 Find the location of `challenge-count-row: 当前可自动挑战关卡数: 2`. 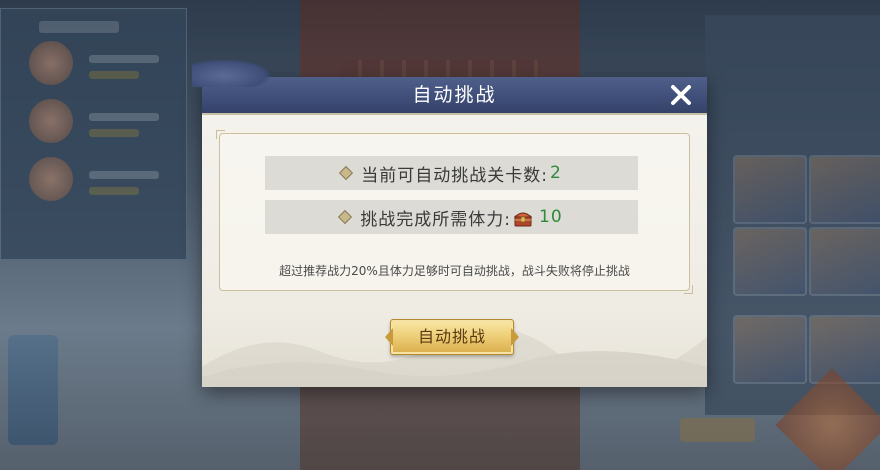

challenge-count-row: 当前可自动挑战关卡数: 2 is located at coordinates (451, 173).